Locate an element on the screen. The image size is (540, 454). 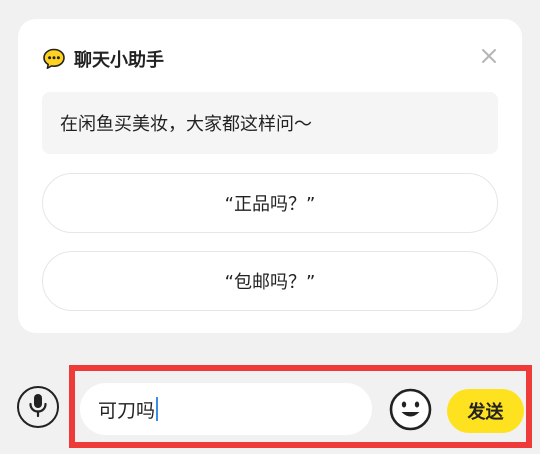
suggestion-label: “包邮吗？” is located at coordinates (270, 282).